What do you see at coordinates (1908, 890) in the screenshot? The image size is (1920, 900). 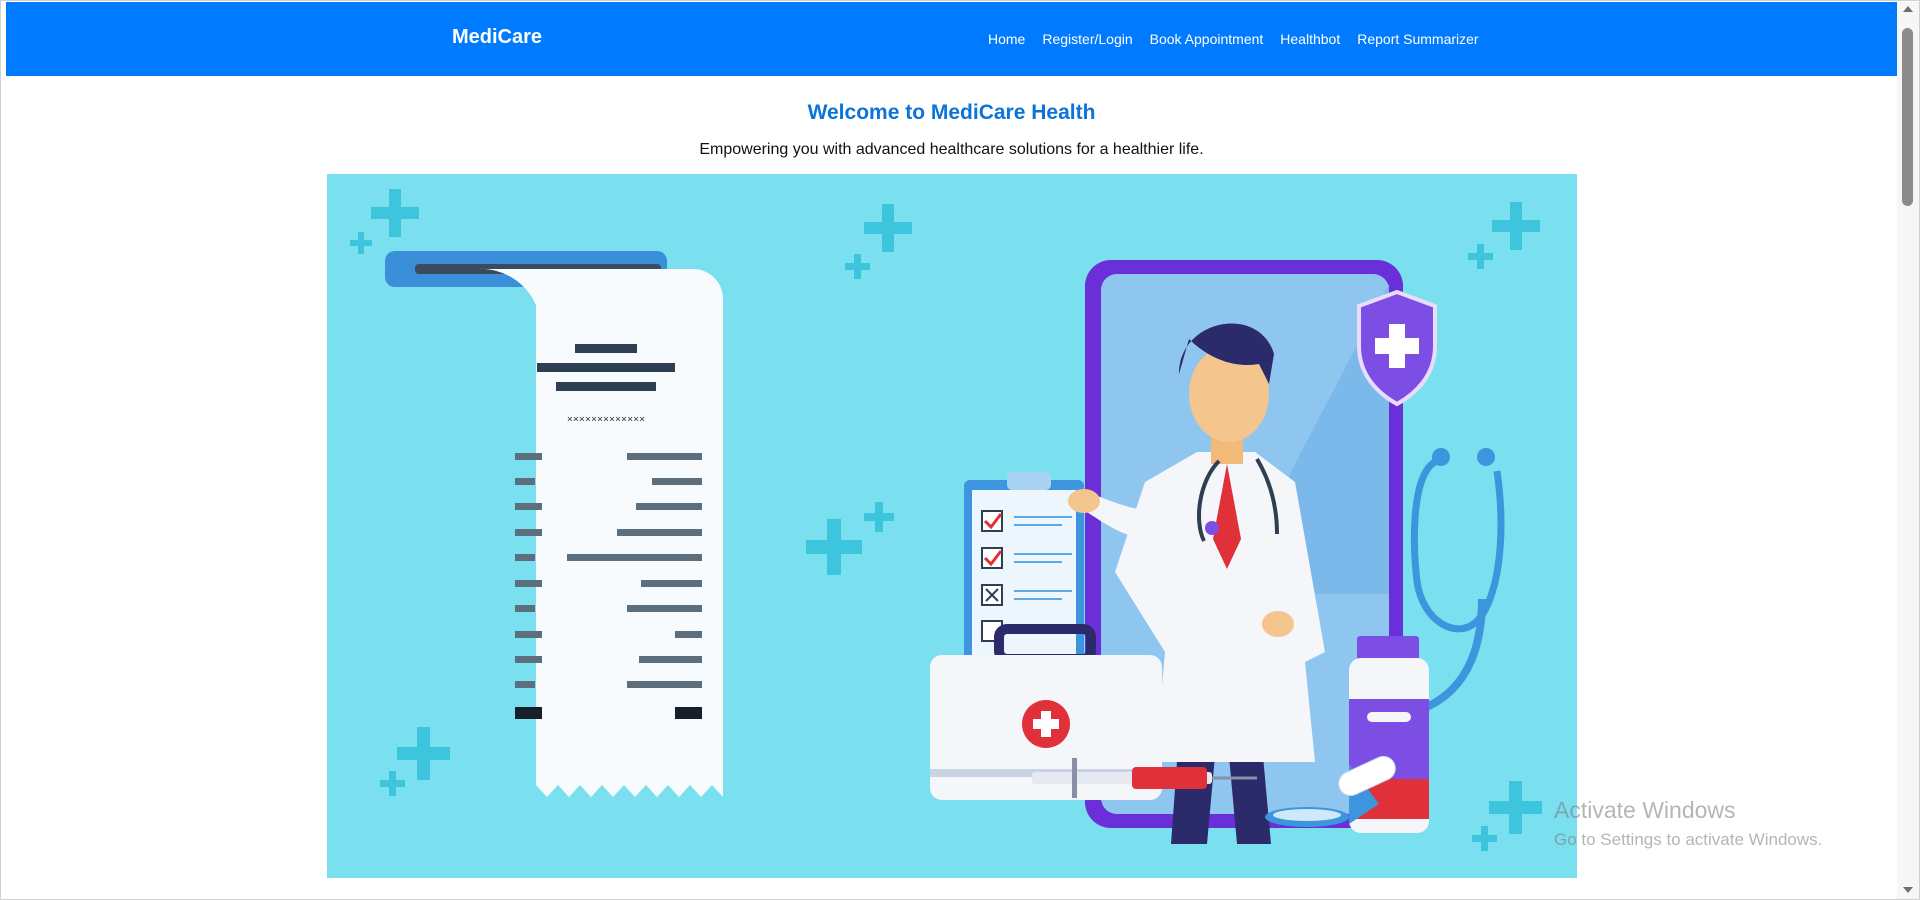 I see `scroll-down-icon` at bounding box center [1908, 890].